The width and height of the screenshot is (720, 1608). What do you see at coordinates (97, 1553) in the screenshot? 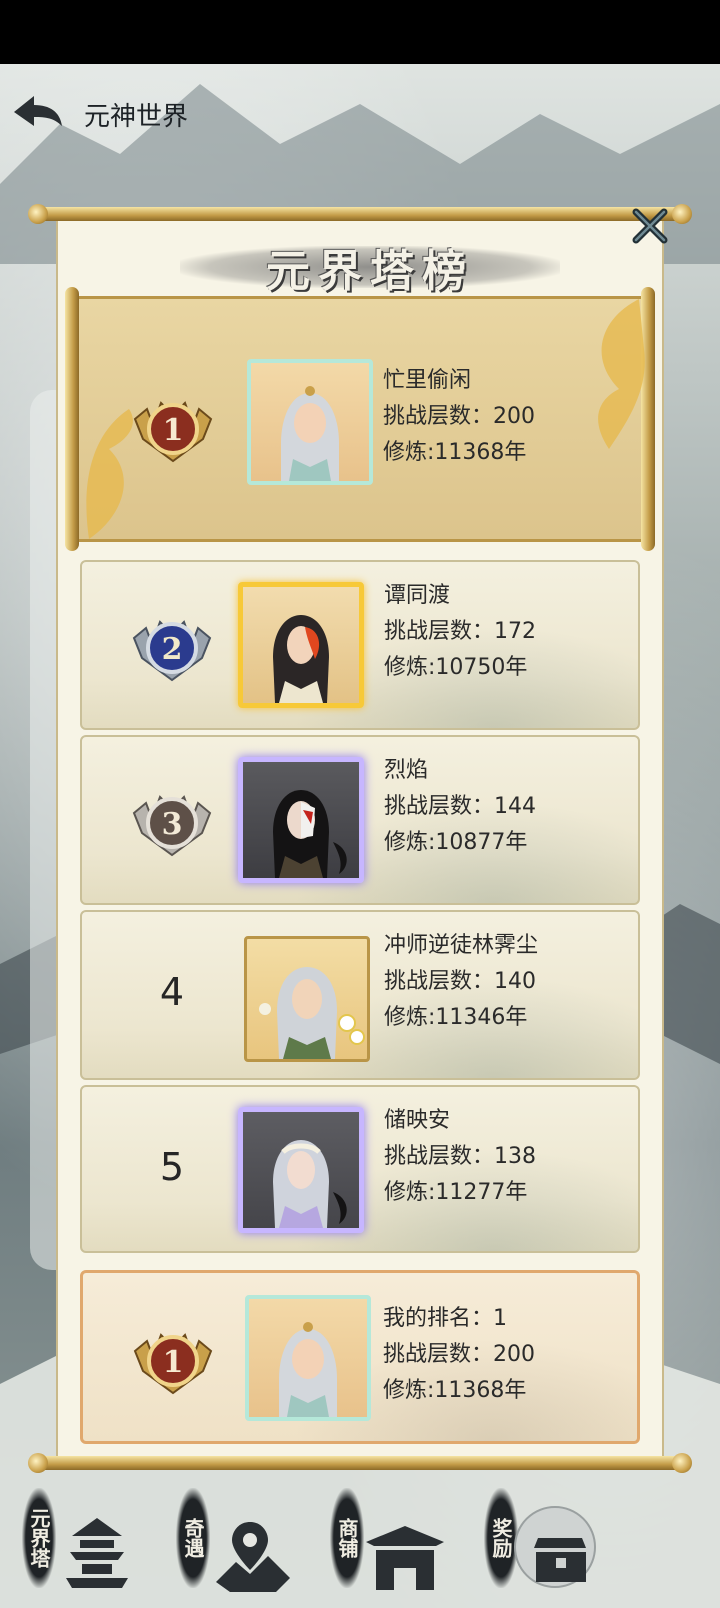
I see `tower-icon` at bounding box center [97, 1553].